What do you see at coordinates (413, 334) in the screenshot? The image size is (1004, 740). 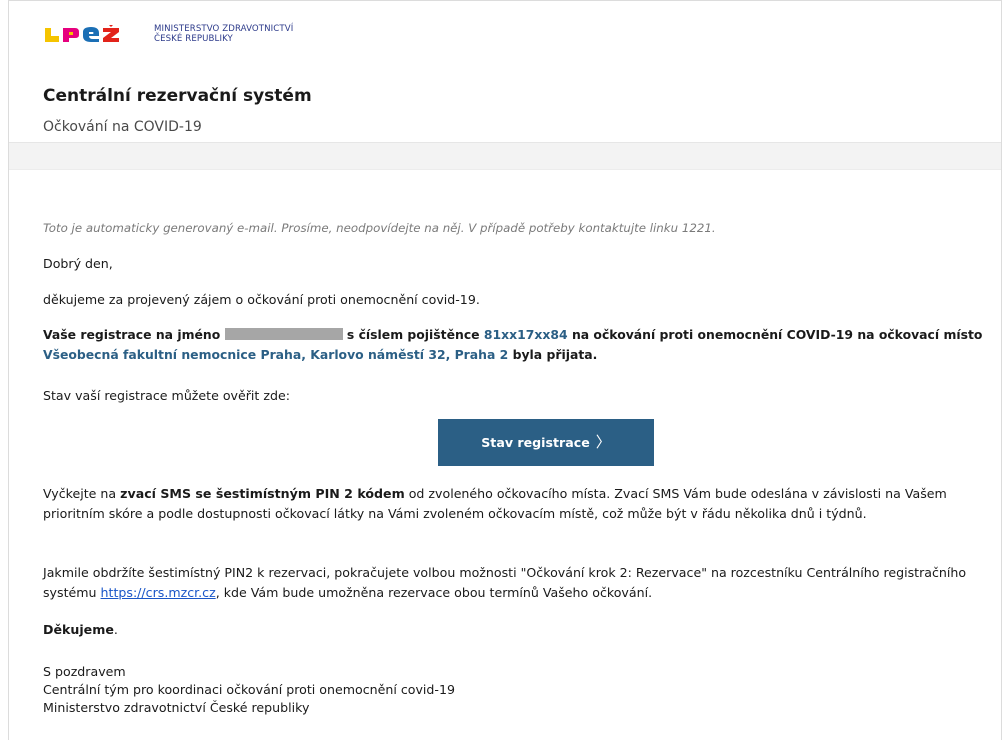 I see `insurance-label: s číslem pojištěnce` at bounding box center [413, 334].